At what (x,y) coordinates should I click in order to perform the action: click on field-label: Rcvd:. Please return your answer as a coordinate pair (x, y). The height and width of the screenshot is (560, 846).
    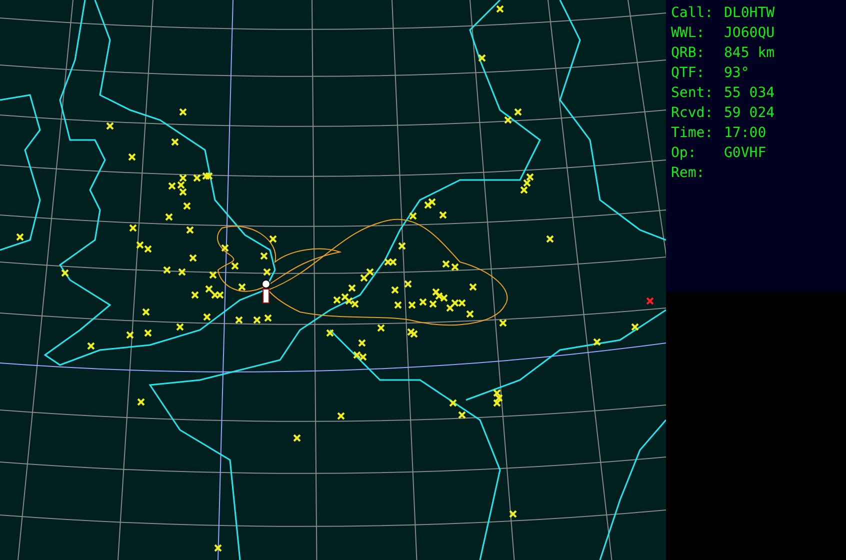
    Looking at the image, I should click on (692, 113).